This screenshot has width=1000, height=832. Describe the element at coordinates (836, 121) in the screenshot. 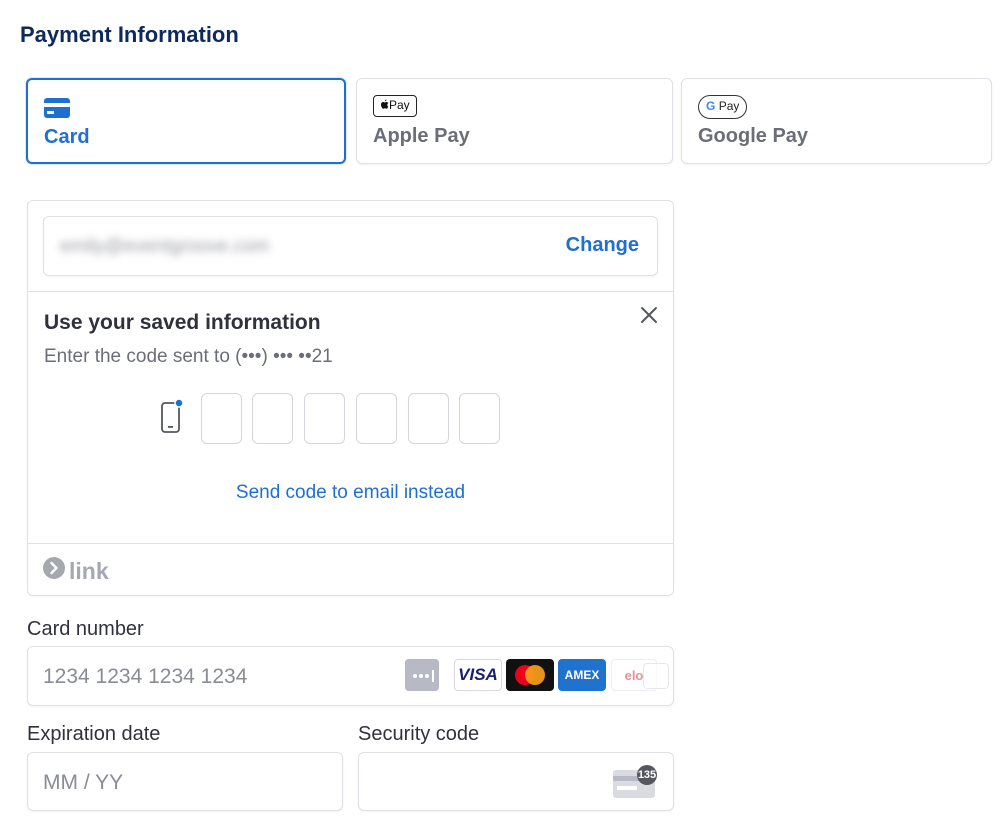

I see `tab-google-pay: G Pay Google Pay` at that location.